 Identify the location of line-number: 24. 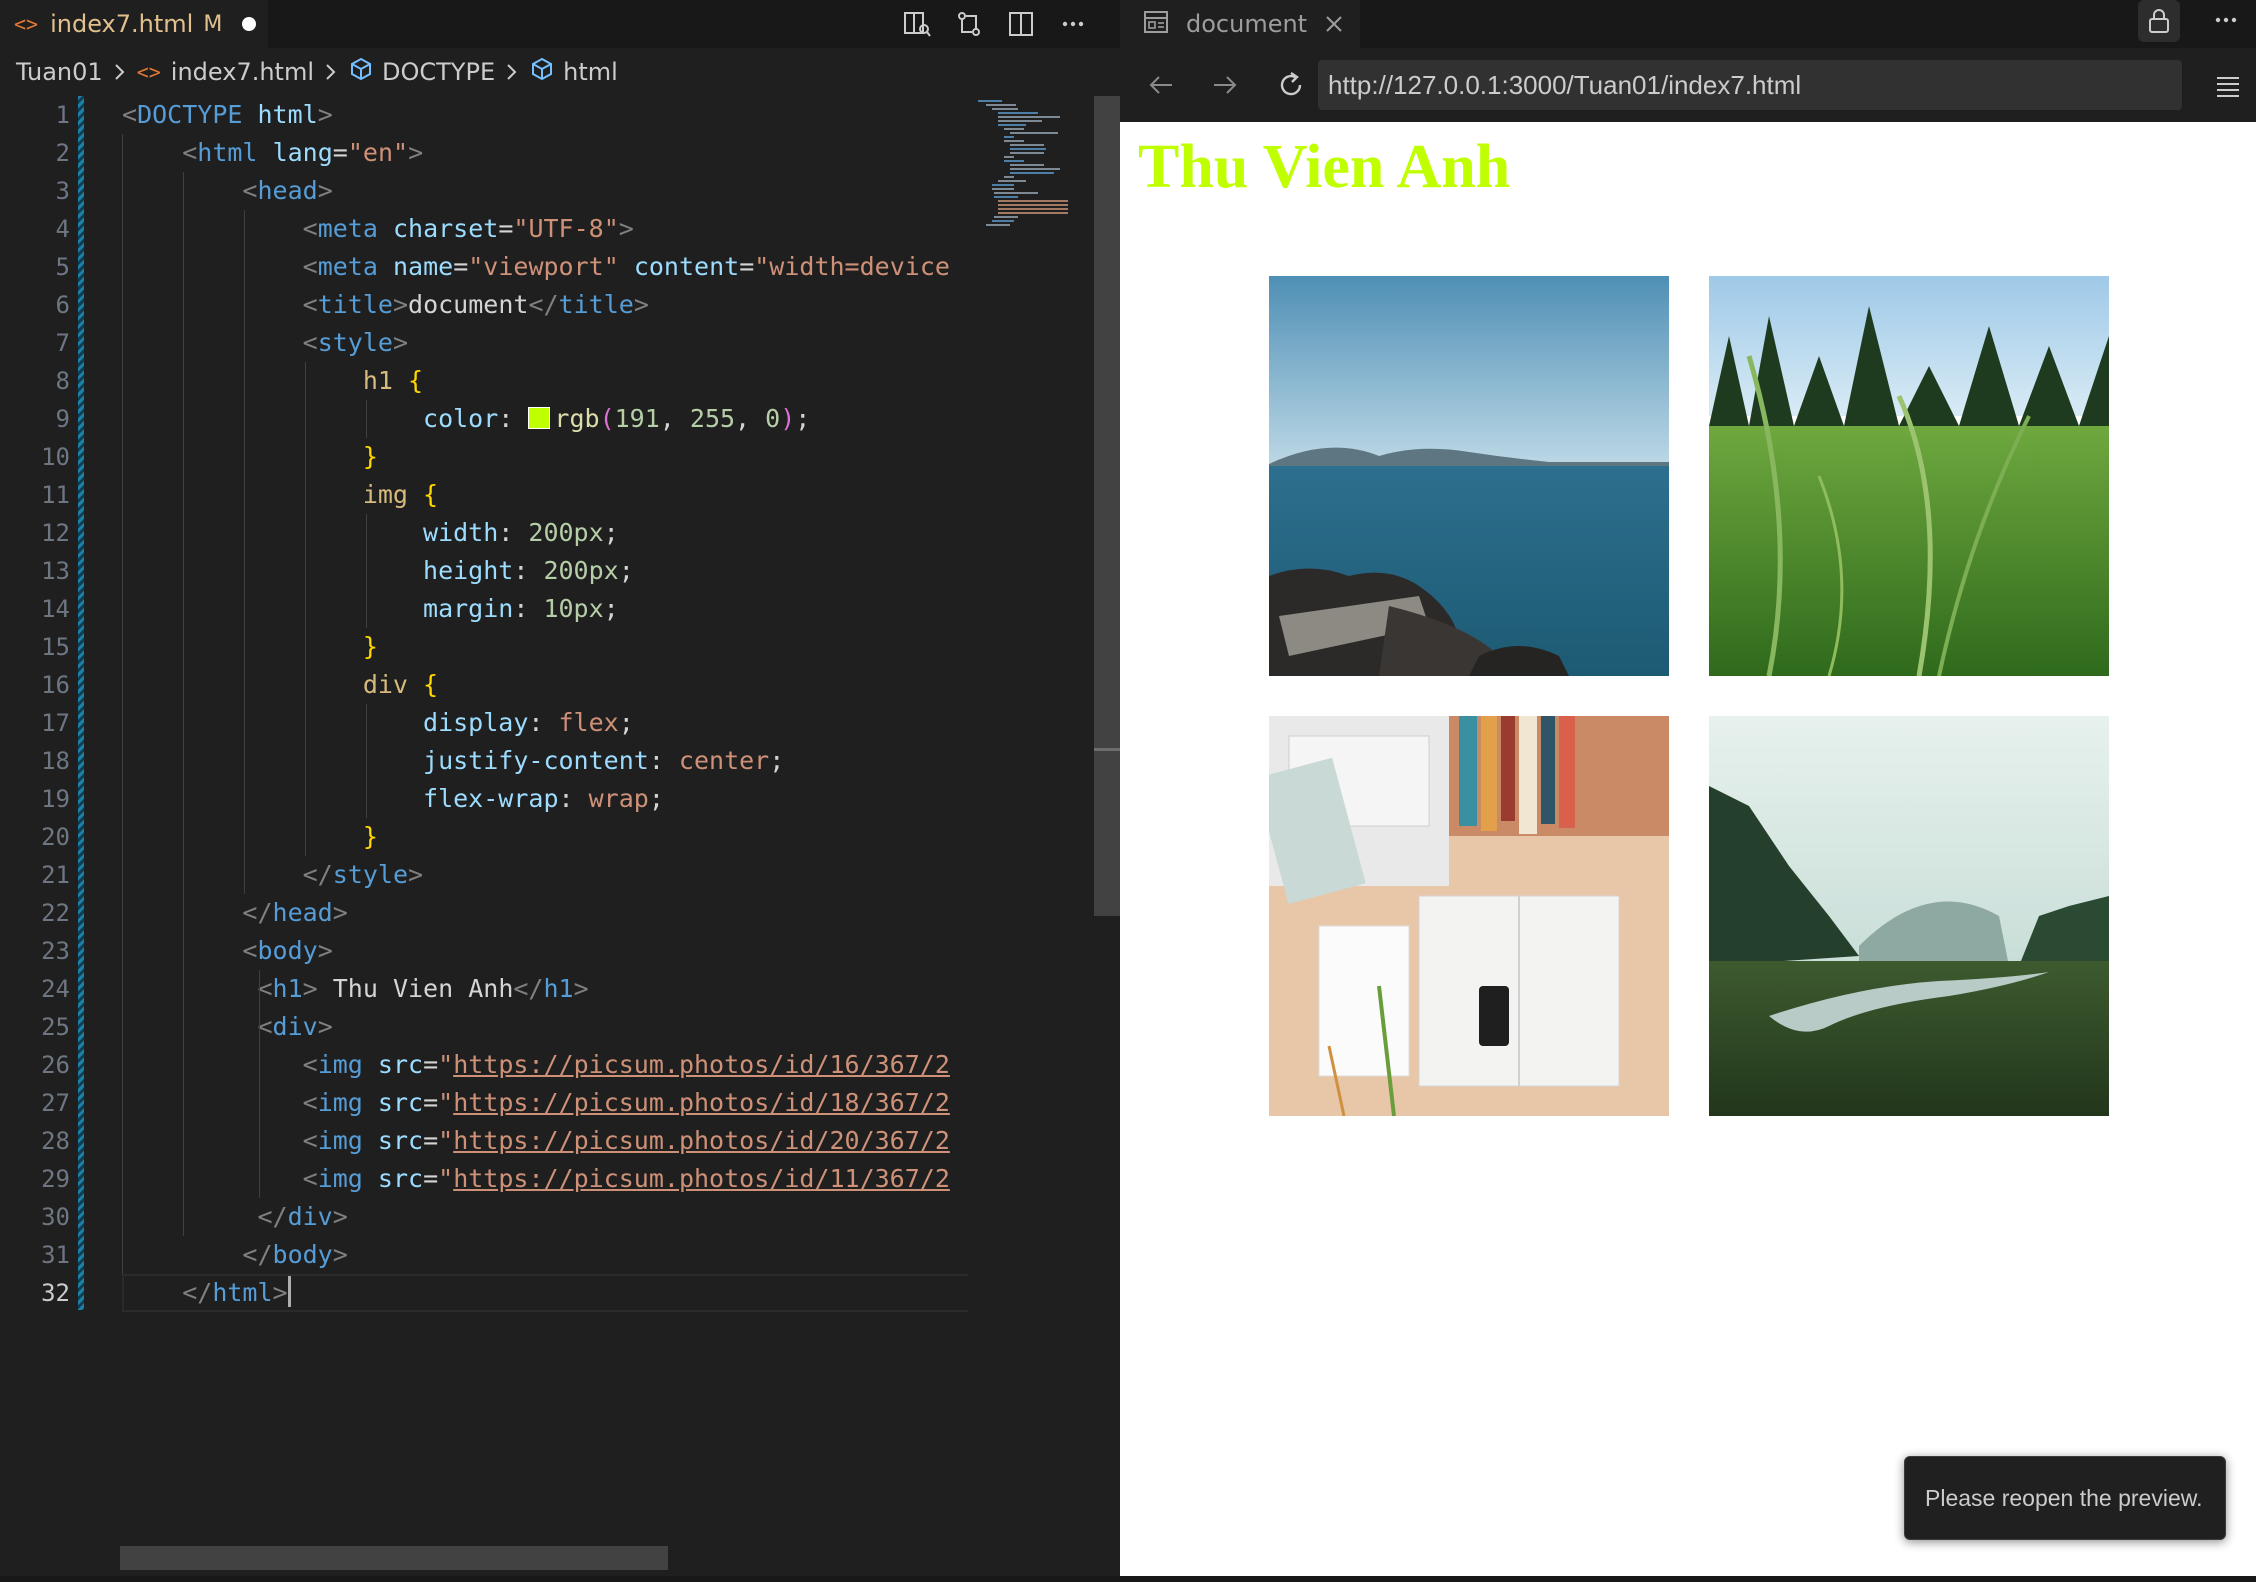
(55, 989).